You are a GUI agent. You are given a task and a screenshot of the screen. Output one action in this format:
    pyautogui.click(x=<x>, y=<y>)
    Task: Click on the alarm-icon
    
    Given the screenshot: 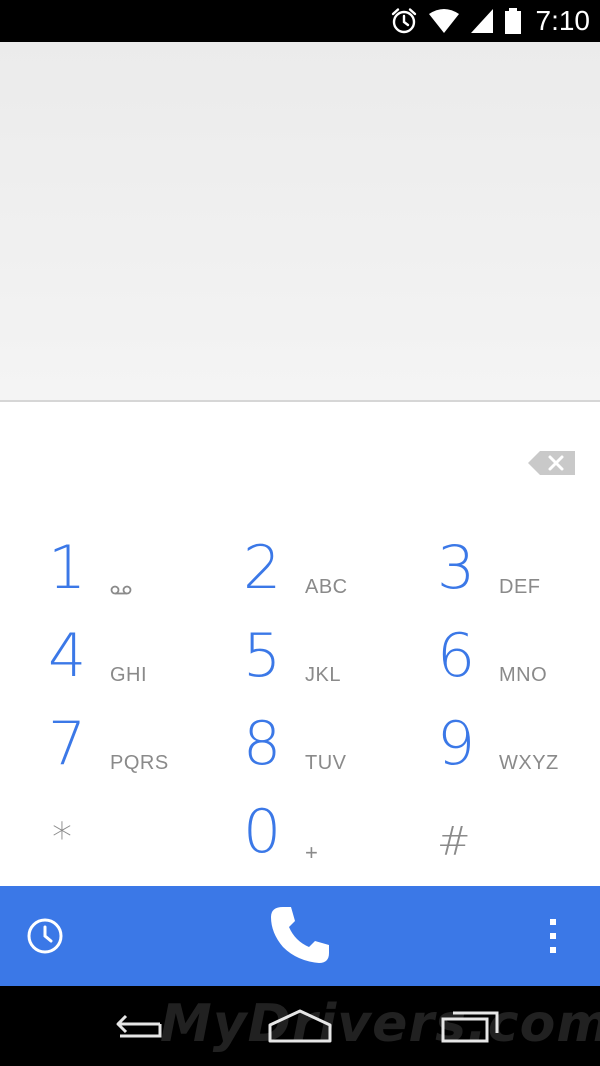 What is the action you would take?
    pyautogui.click(x=404, y=21)
    